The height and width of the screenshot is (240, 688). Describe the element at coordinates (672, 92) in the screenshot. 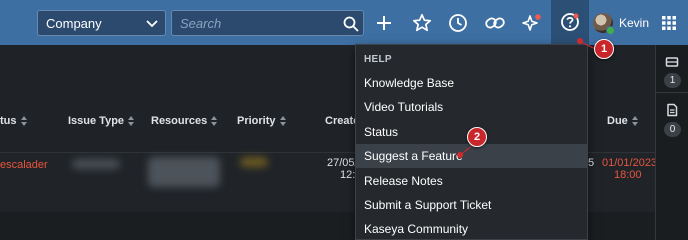

I see `sidebar-divider` at that location.